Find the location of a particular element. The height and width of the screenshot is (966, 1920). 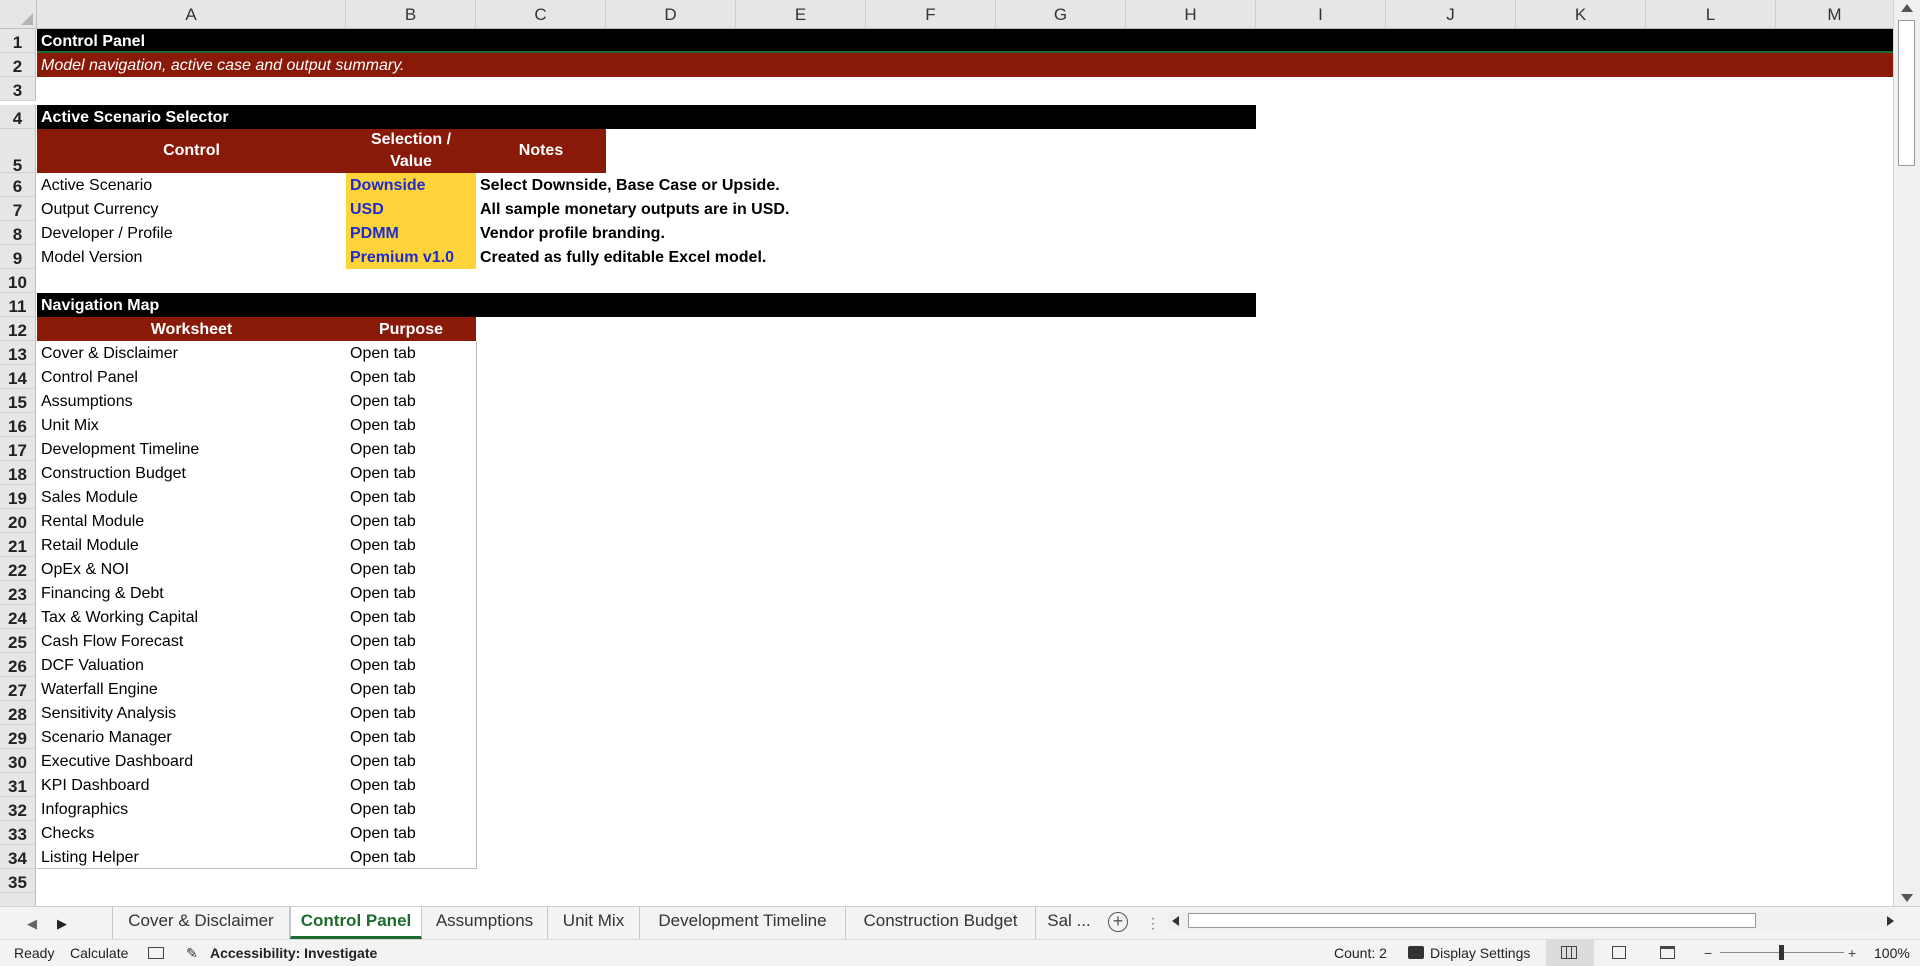

row-number: 18 is located at coordinates (18, 473).